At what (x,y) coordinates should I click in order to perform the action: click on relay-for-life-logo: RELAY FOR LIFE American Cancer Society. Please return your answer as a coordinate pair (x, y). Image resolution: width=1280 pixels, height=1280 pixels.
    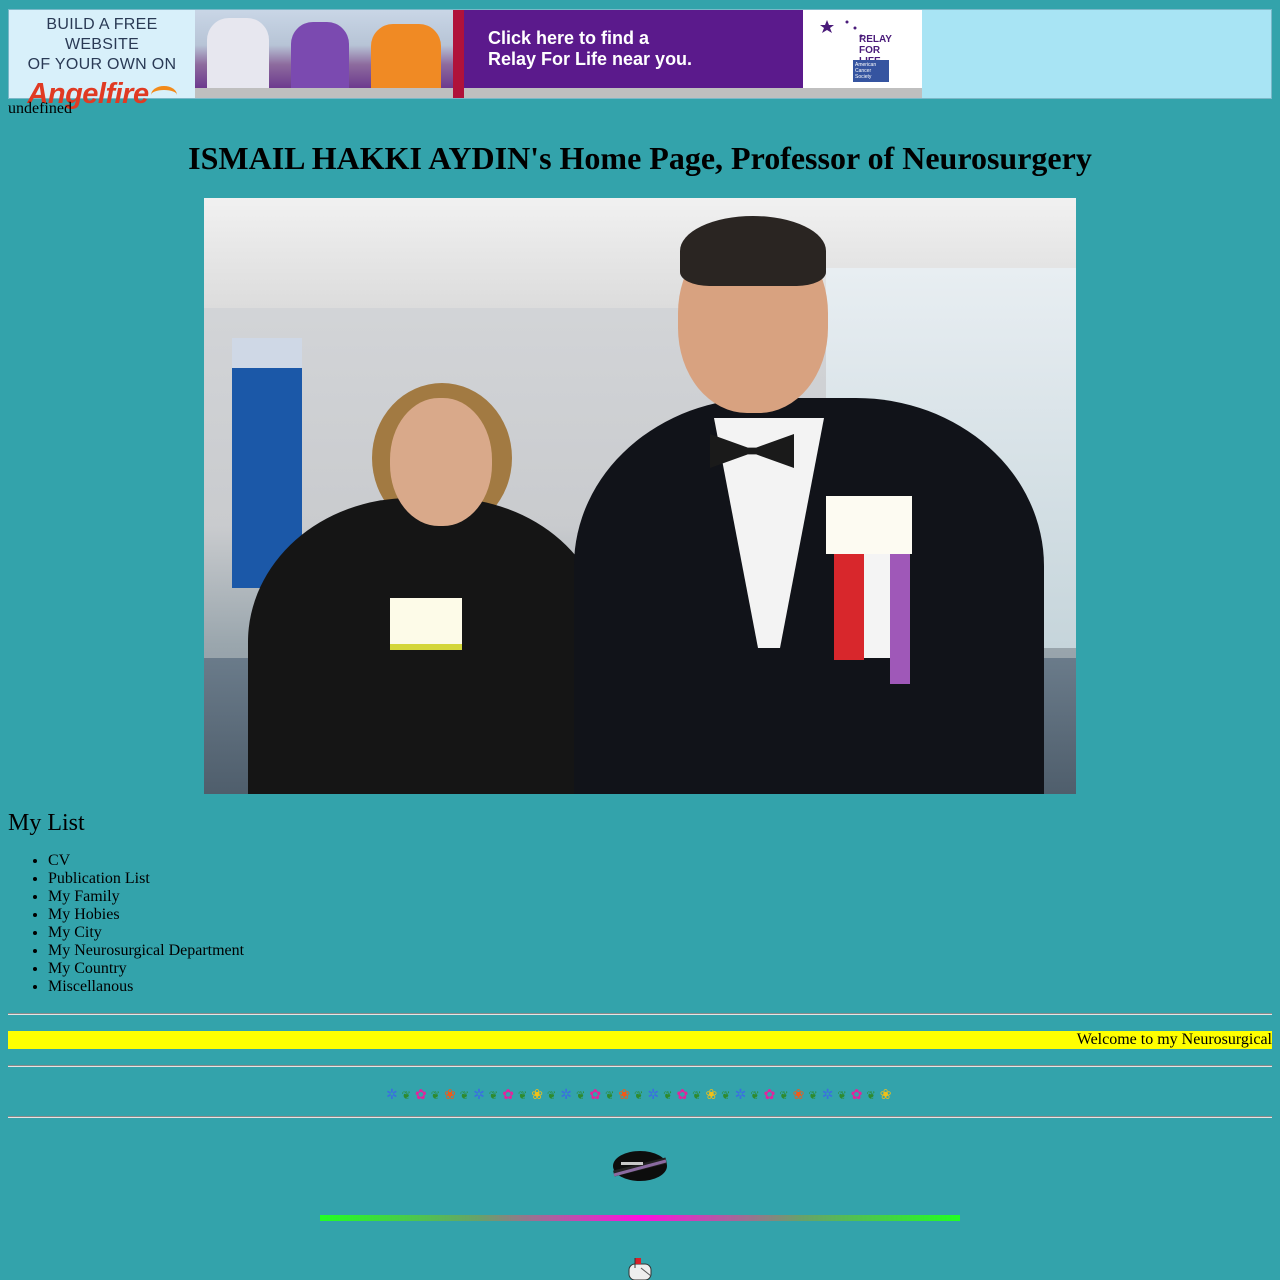
    Looking at the image, I should click on (862, 49).